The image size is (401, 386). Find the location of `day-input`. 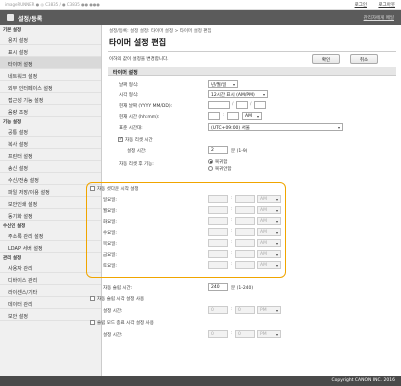

day-input is located at coordinates (260, 105).